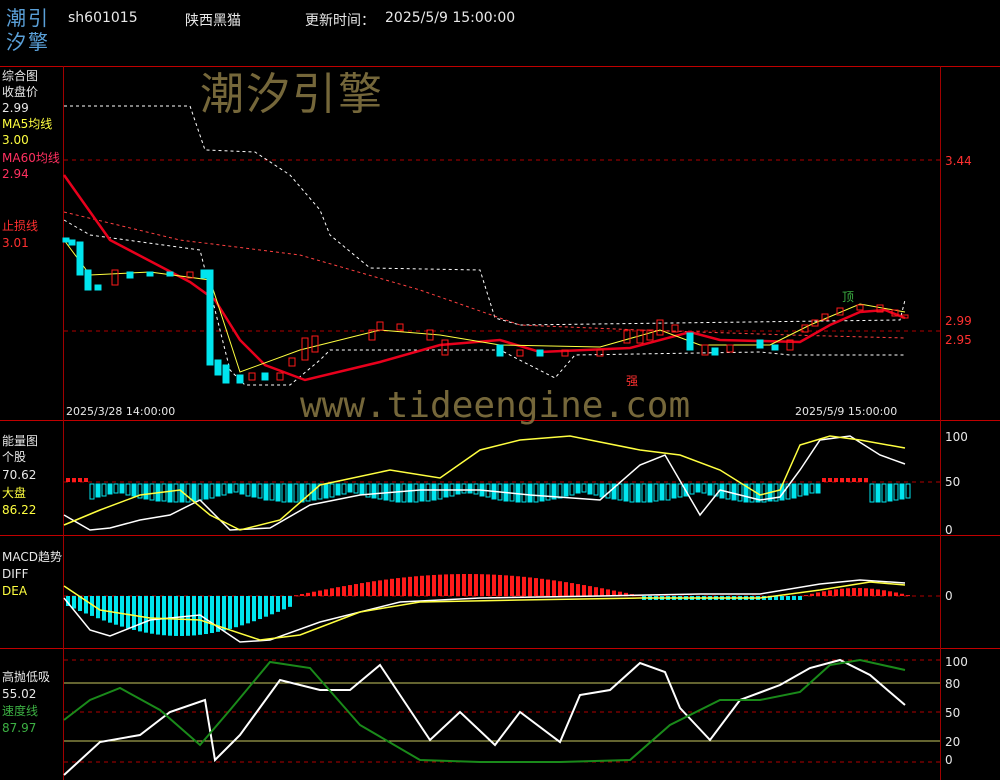  I want to click on tide-tick: 80, so click(953, 684).